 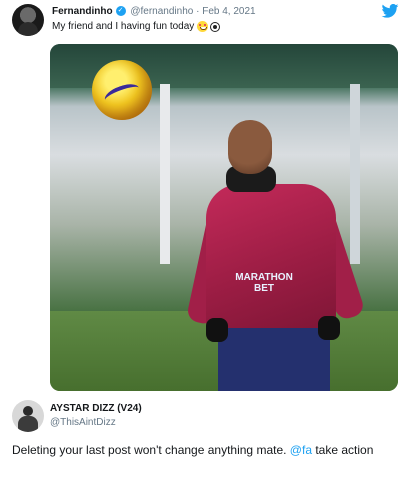 I want to click on reply-avatar, so click(x=28, y=416).